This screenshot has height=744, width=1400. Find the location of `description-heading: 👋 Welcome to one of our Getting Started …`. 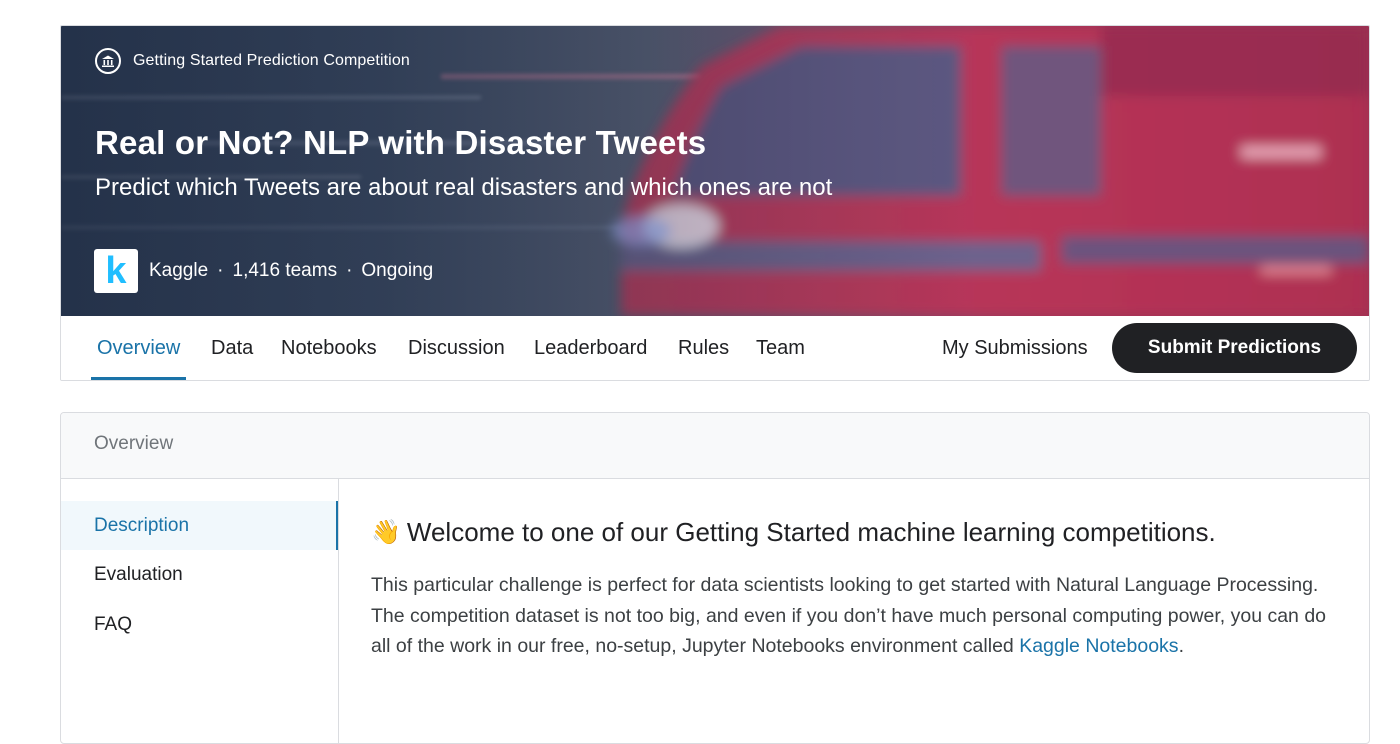

description-heading: 👋 Welcome to one of our Getting Started … is located at coordinates (793, 532).